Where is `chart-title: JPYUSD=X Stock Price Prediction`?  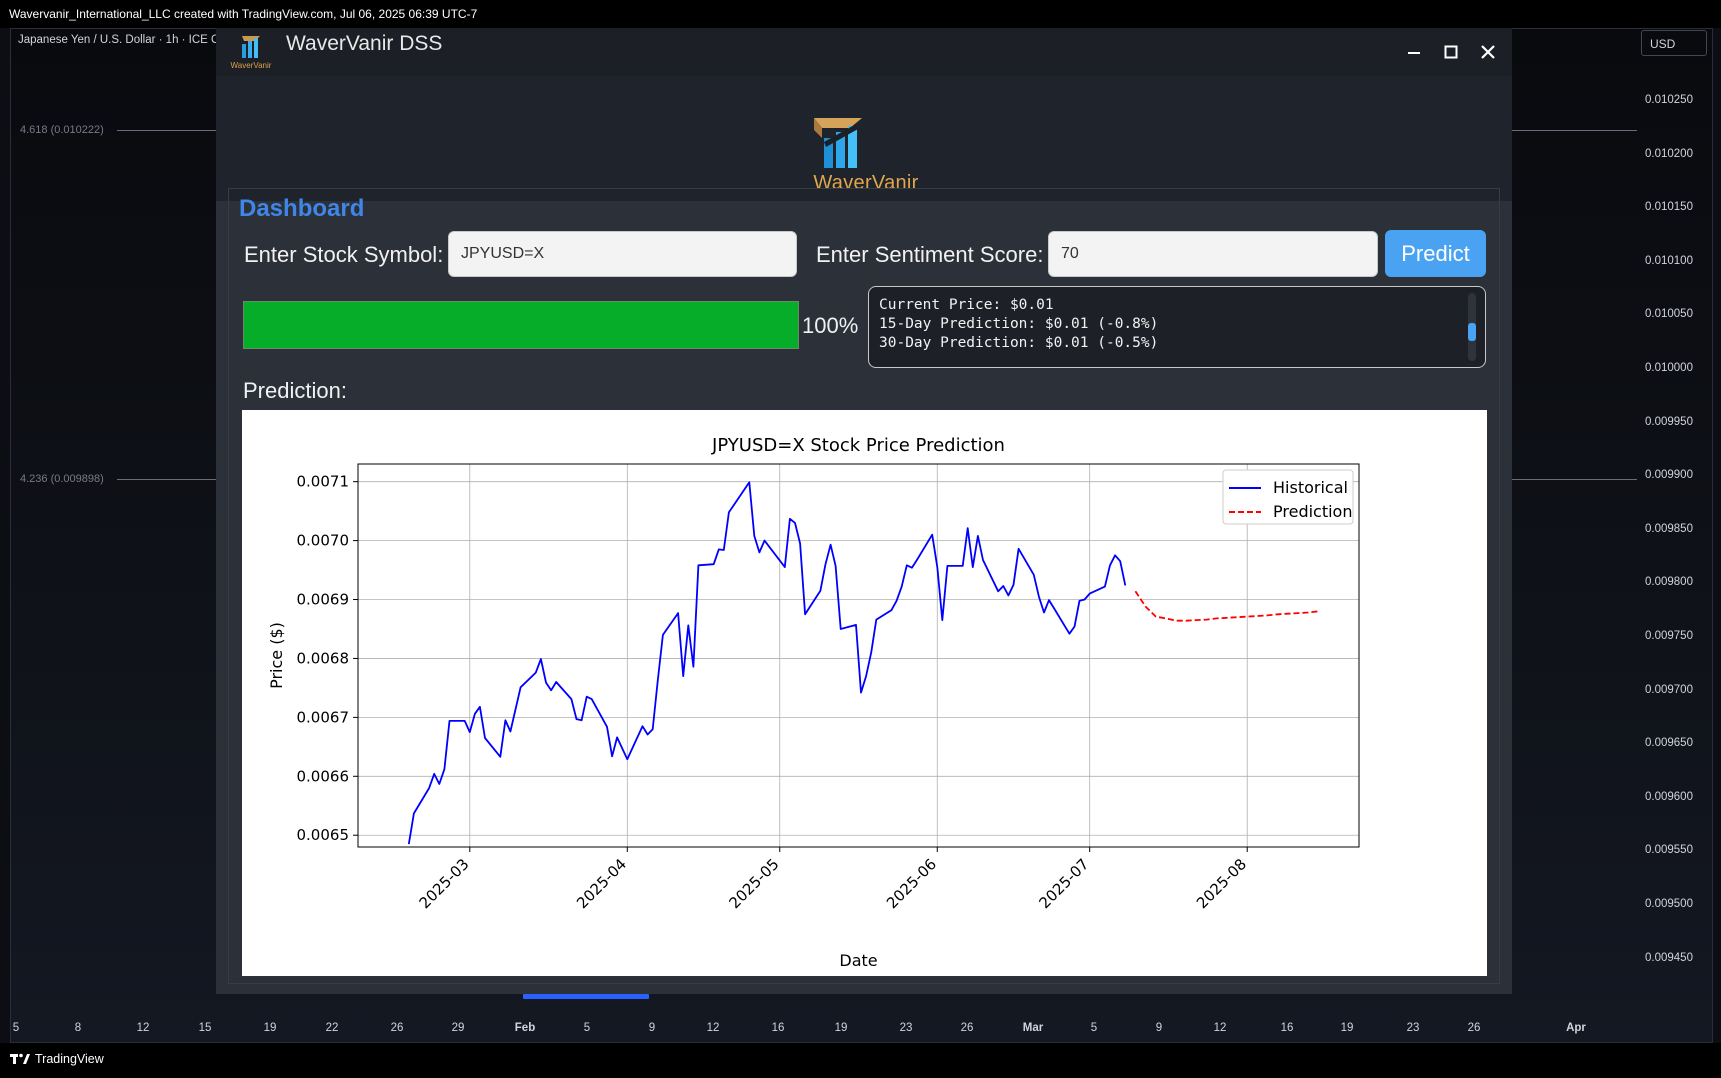
chart-title: JPYUSD=X Stock Price Prediction is located at coordinates (858, 445).